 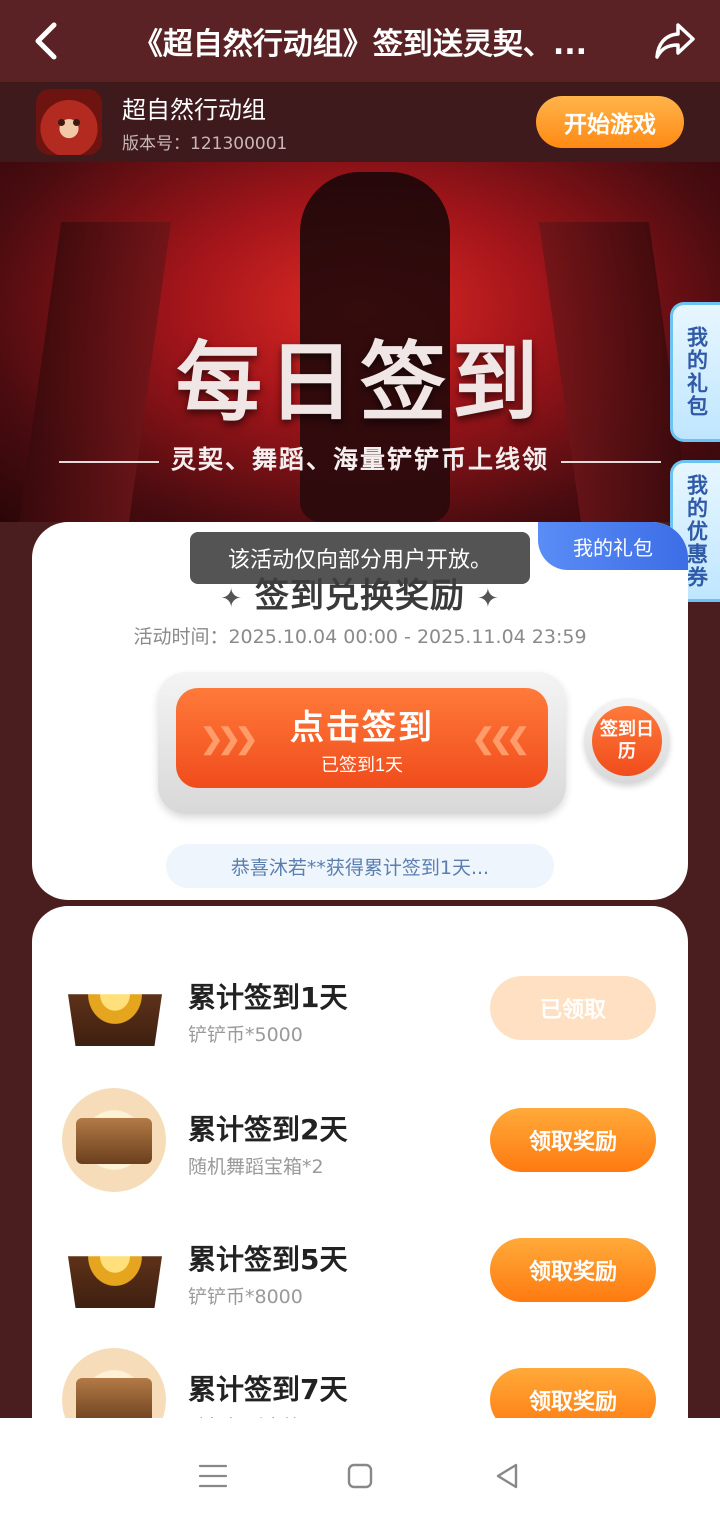 What do you see at coordinates (360, 1386) in the screenshot?
I see `reward-row: 累计签到7天 随机舞蹈宝箱*3 领取奖励` at bounding box center [360, 1386].